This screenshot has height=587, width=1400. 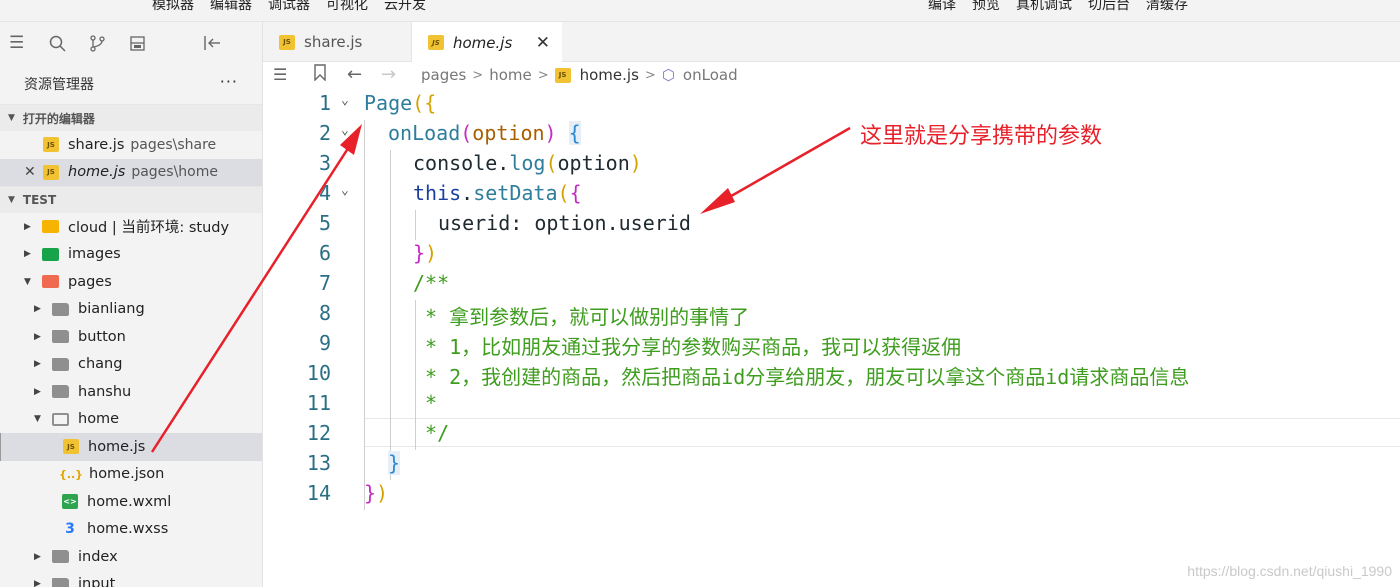 I want to click on arrow-to-onload, so click(x=256, y=288).